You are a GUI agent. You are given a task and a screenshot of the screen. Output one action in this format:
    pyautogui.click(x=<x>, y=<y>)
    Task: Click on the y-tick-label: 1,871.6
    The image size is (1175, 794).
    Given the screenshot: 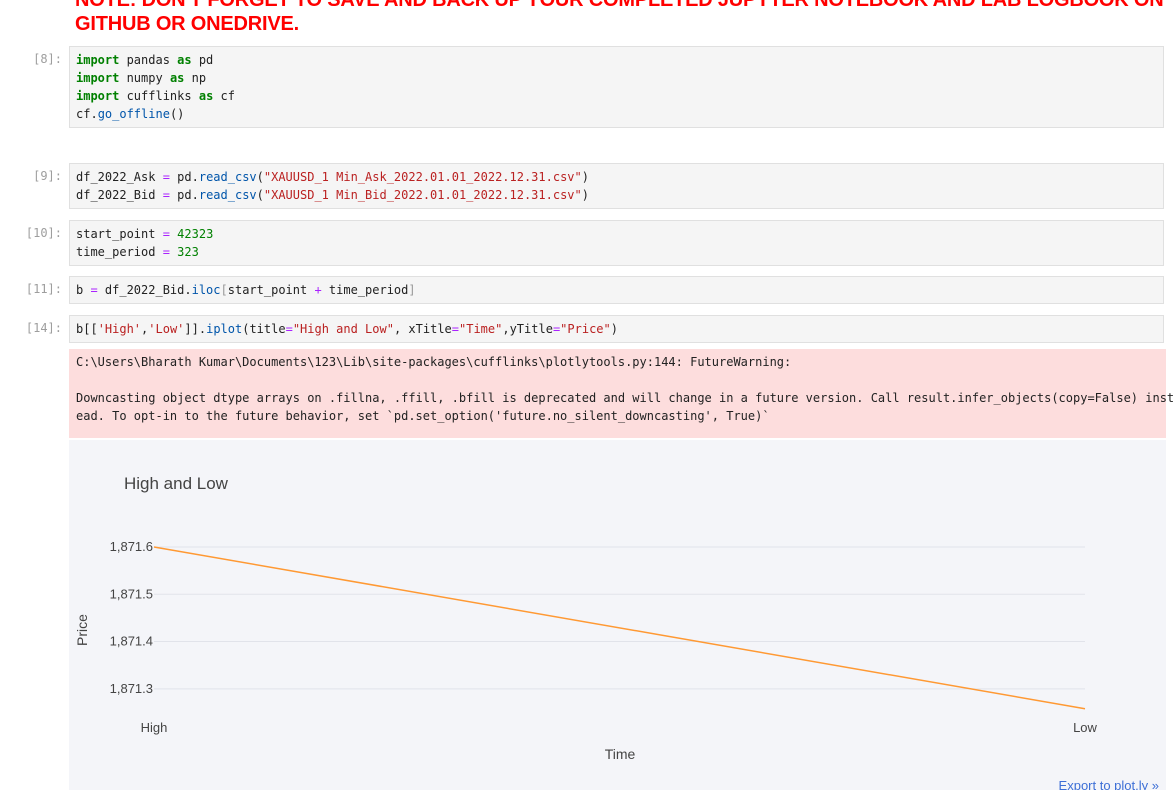 What is the action you would take?
    pyautogui.click(x=131, y=546)
    